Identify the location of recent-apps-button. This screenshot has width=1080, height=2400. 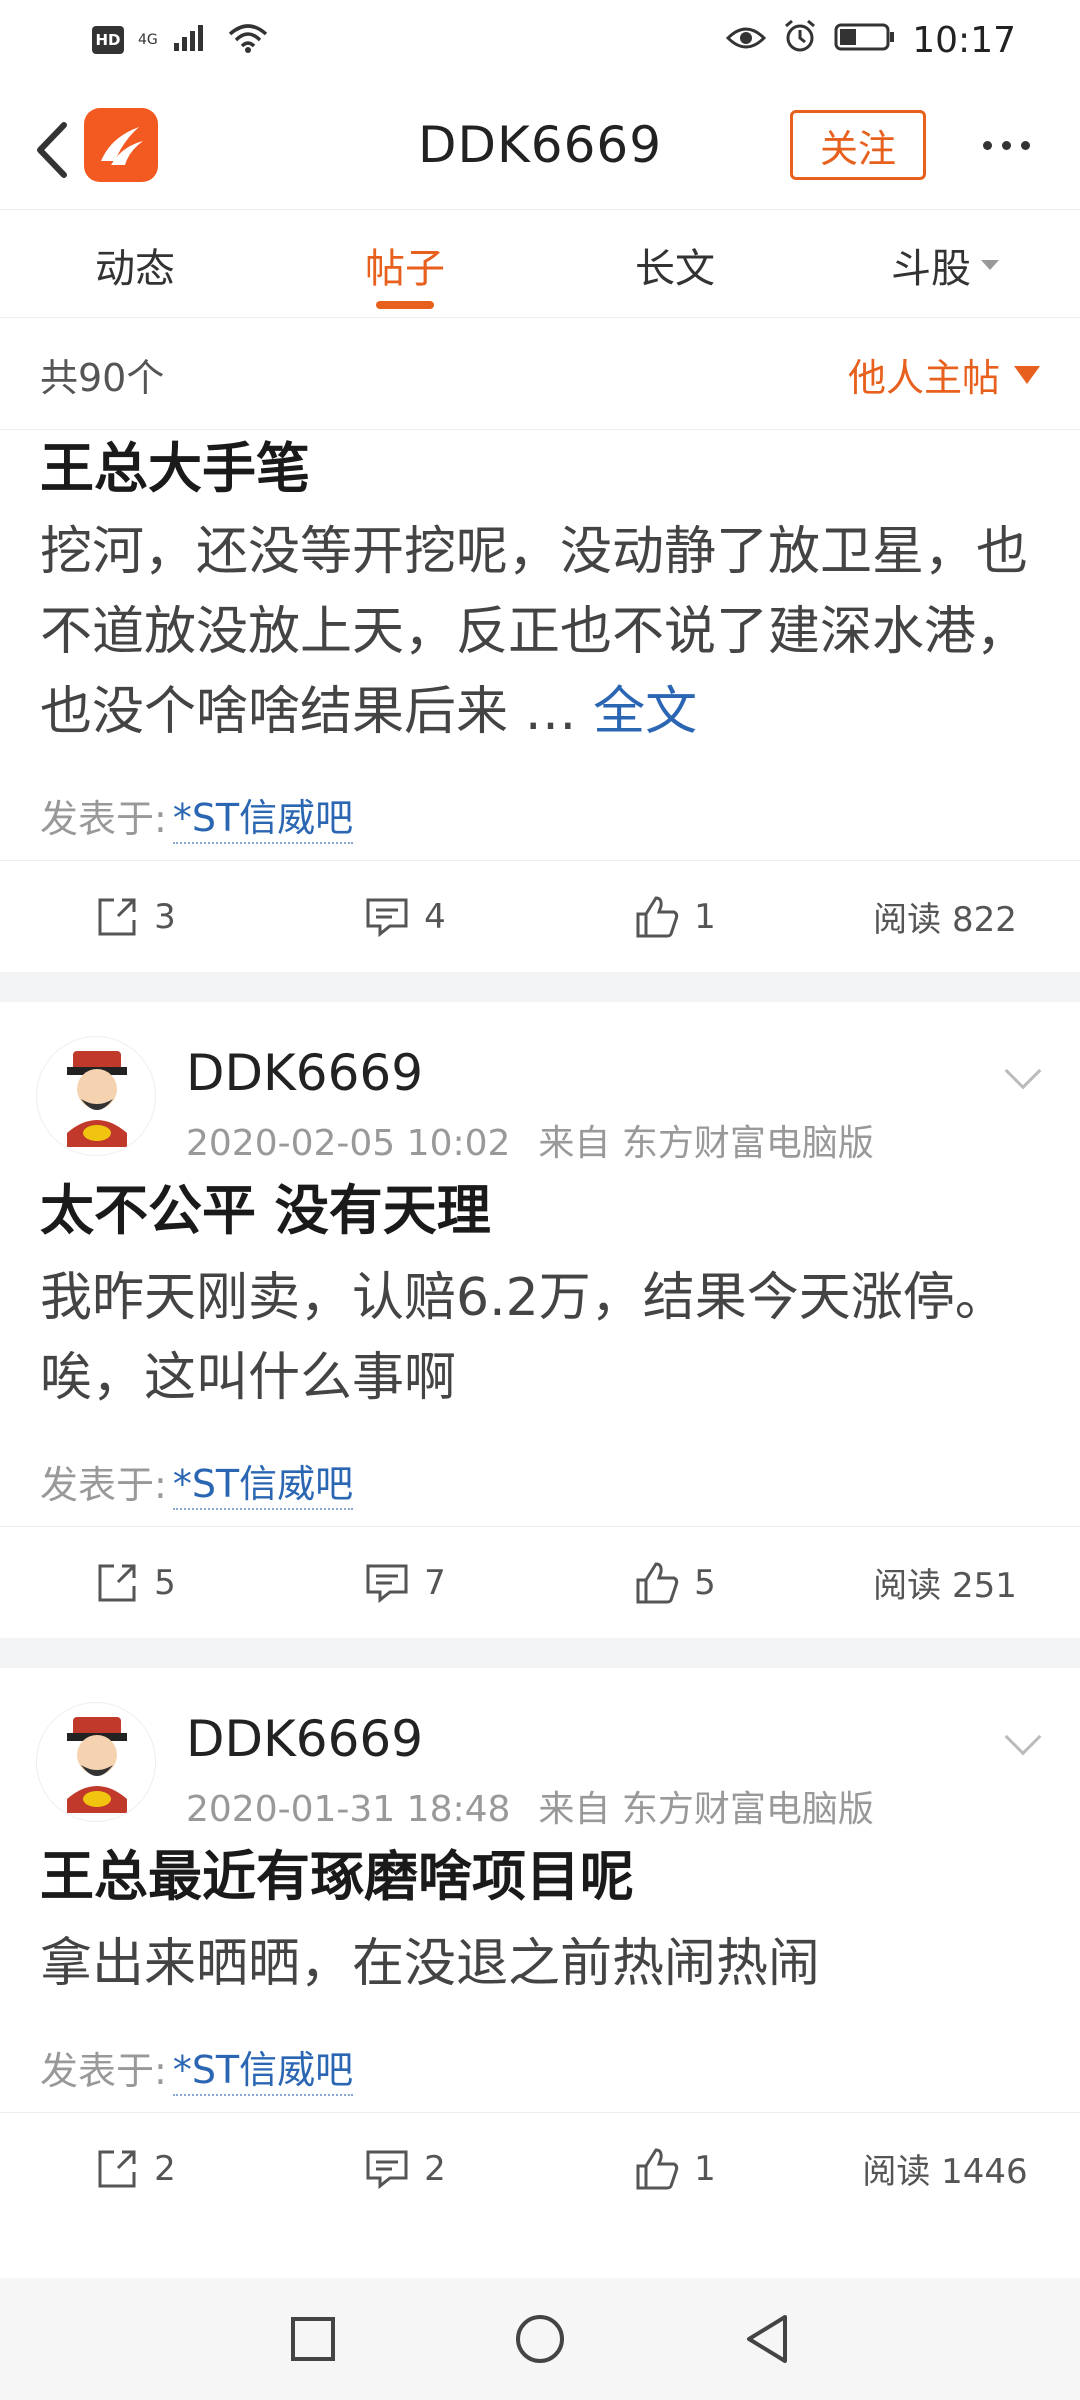
(313, 2339).